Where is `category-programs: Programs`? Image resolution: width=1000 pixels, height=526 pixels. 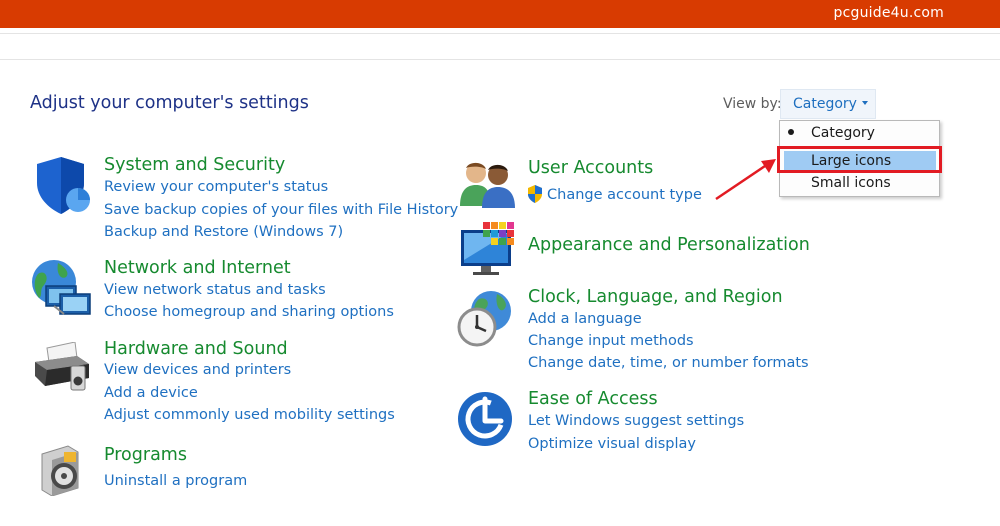 category-programs: Programs is located at coordinates (145, 455).